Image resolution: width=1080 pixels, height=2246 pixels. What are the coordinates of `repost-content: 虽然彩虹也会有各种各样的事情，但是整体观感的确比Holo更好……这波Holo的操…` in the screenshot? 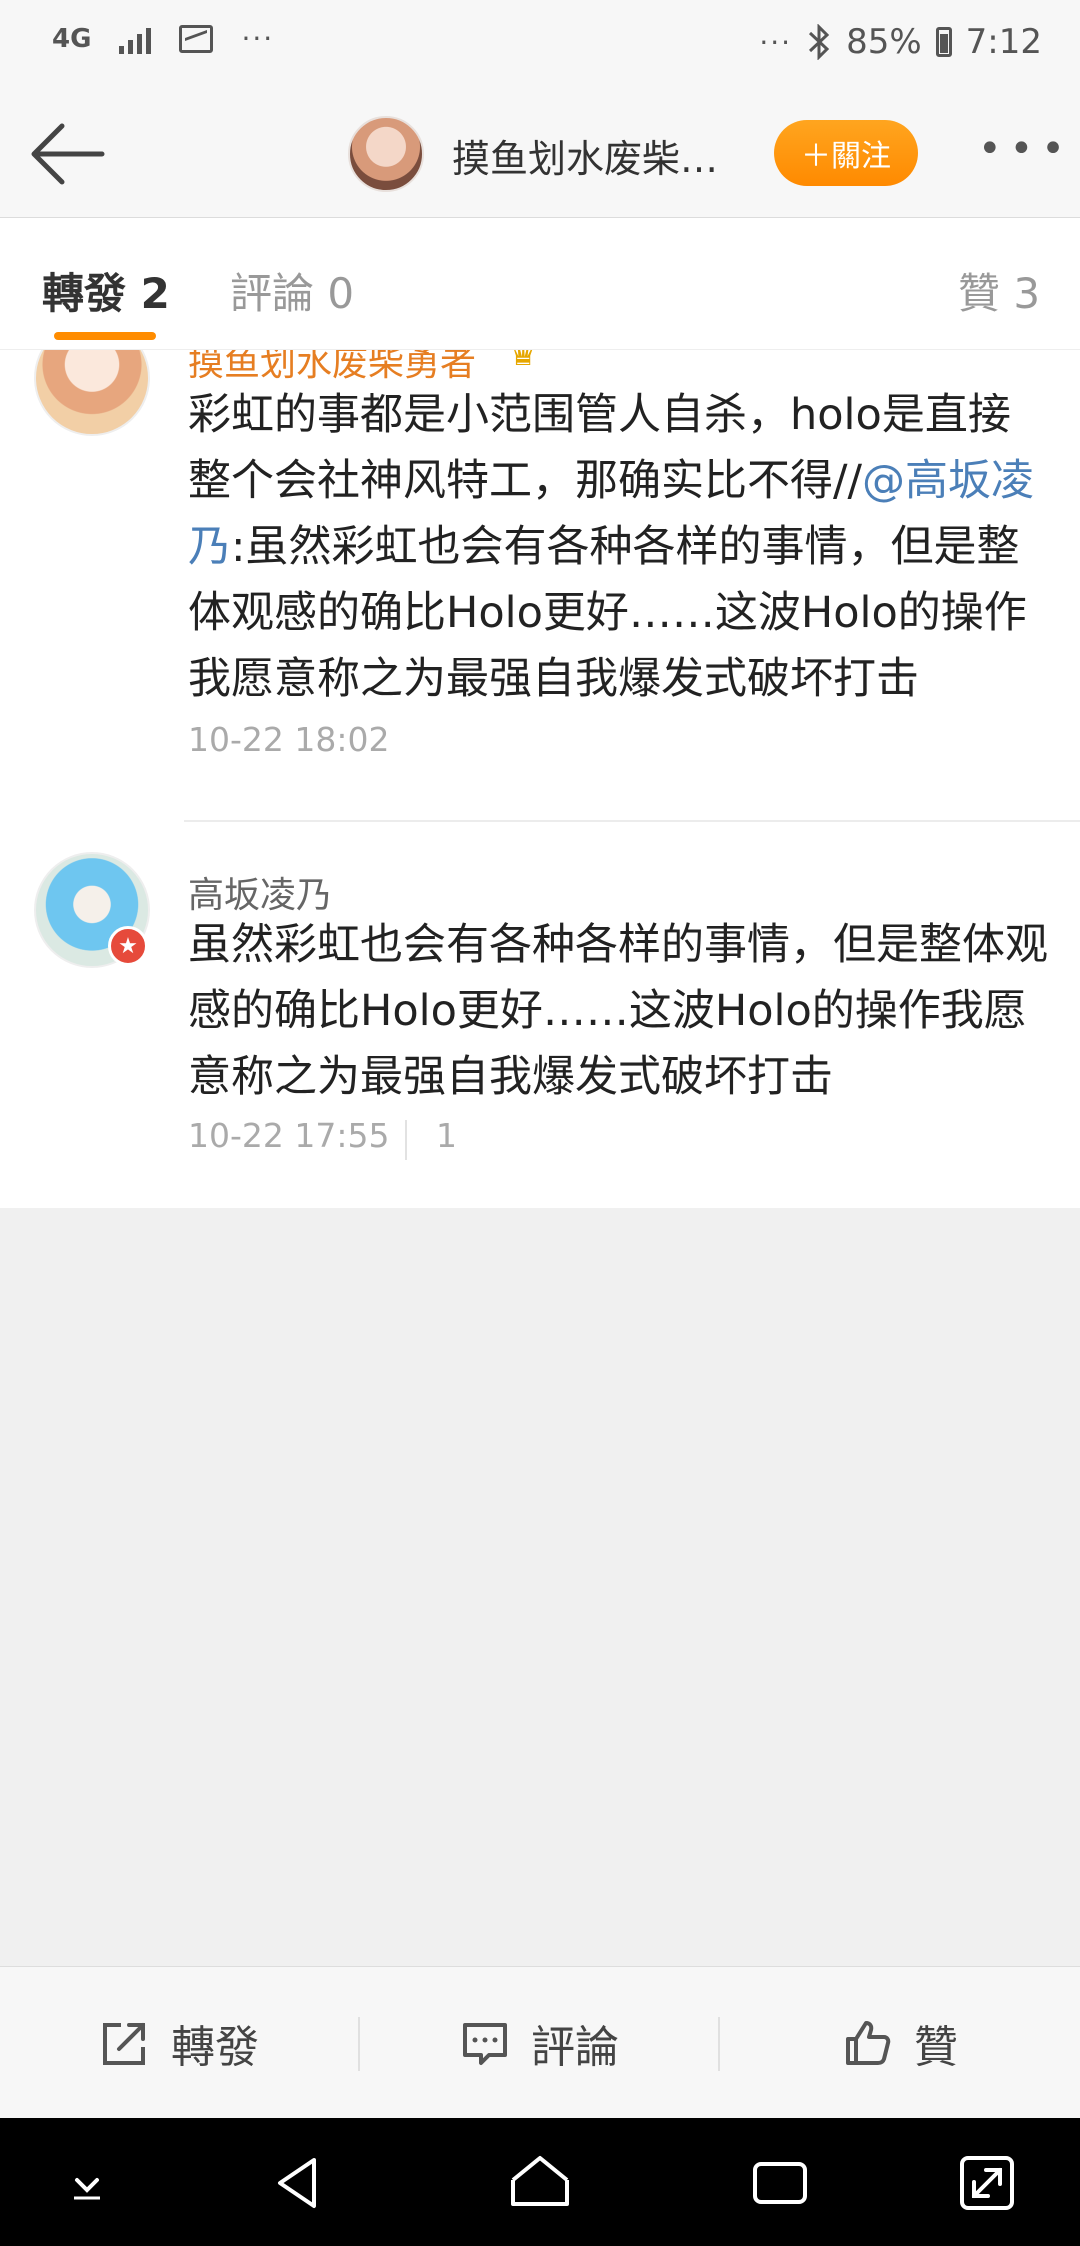 It's located at (618, 1011).